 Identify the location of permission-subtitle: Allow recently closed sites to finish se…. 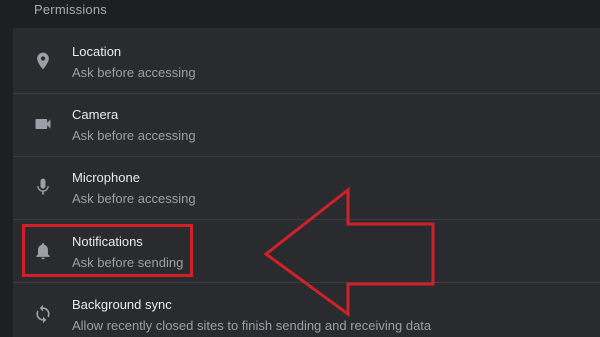
(252, 325).